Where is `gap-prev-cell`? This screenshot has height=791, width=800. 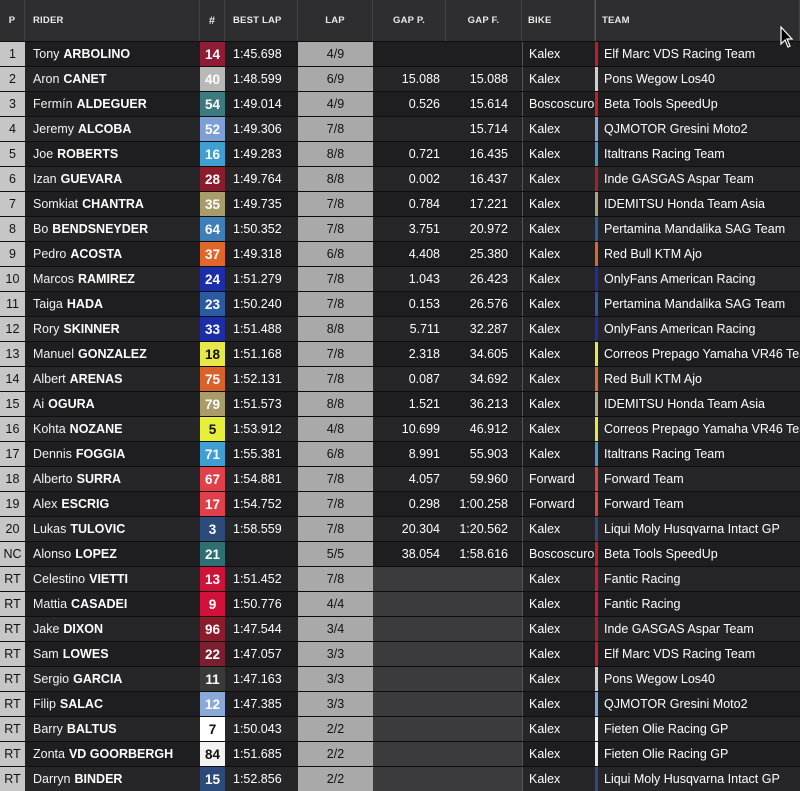
gap-prev-cell is located at coordinates (409, 54).